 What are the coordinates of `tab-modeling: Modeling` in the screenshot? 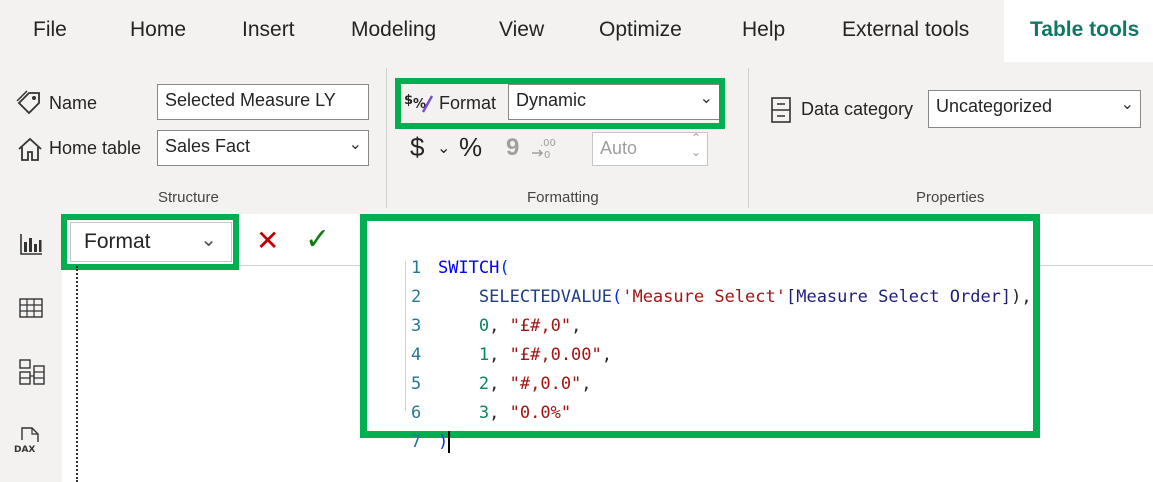 It's located at (393, 30).